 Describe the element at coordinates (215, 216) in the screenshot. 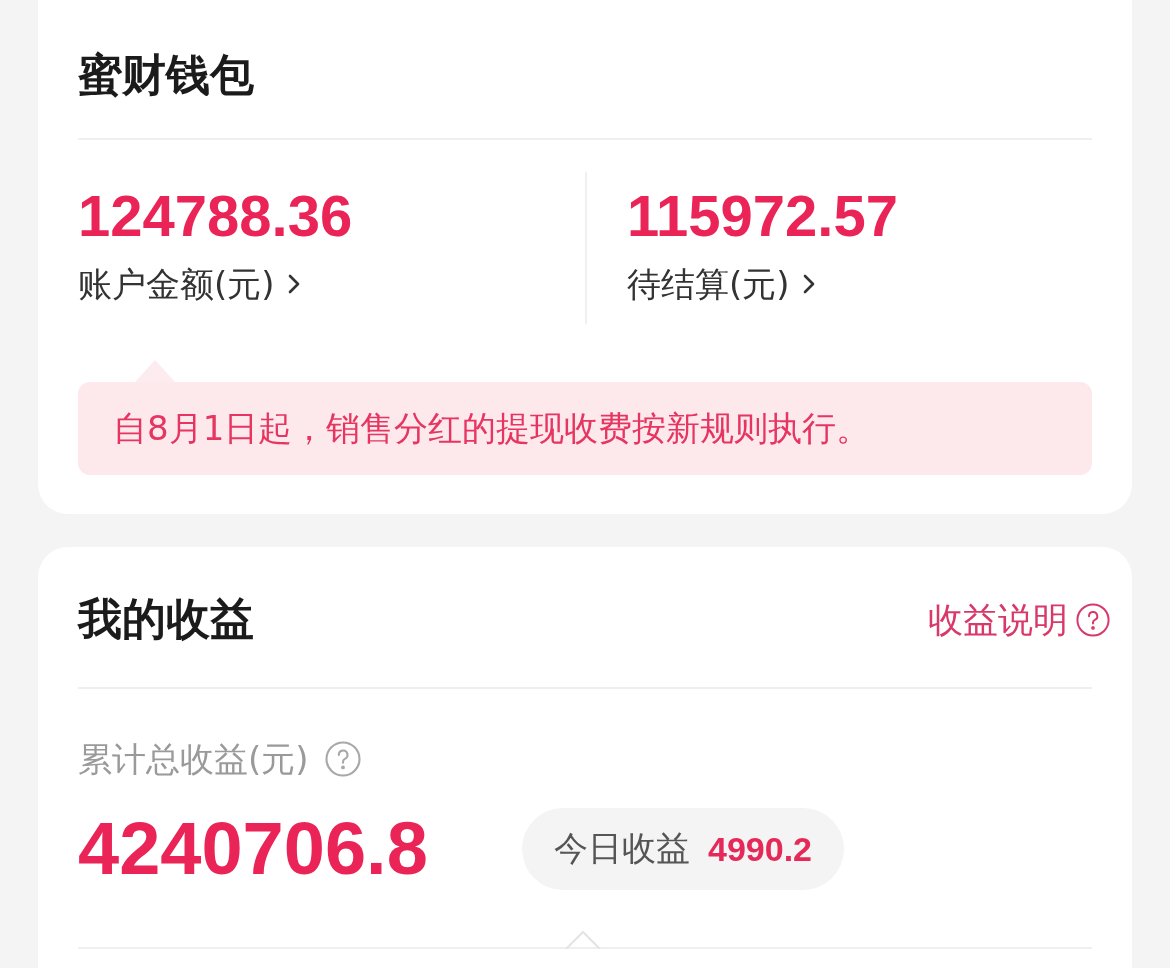

I see `balance-amount: 124788.36` at that location.